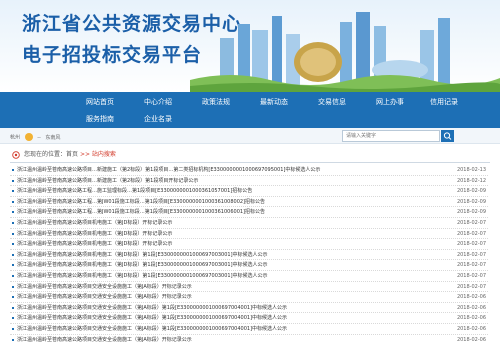 This screenshot has width=500, height=343. What do you see at coordinates (345, 52) in the screenshot?
I see `city-skyline-illustration` at bounding box center [345, 52].